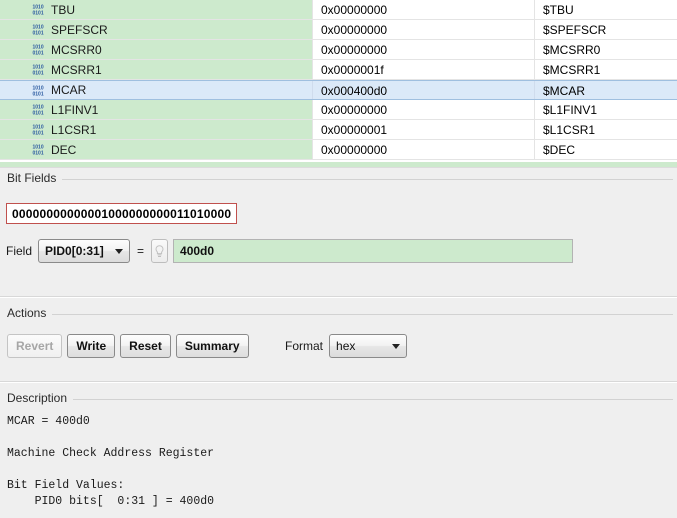 Image resolution: width=677 pixels, height=518 pixels. Describe the element at coordinates (76, 69) in the screenshot. I see `register-name-label: MCSRR1` at that location.